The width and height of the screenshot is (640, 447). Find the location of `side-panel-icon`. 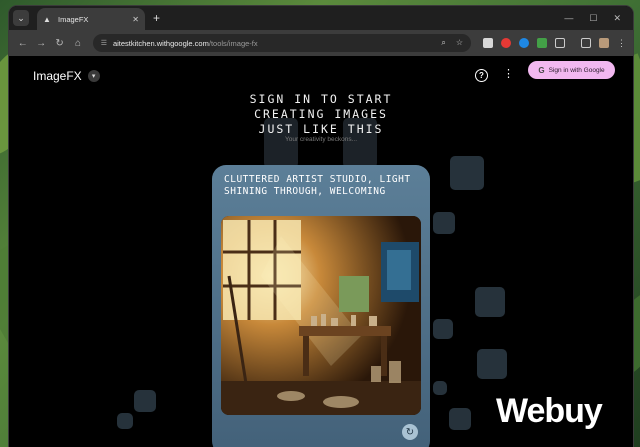

side-panel-icon is located at coordinates (586, 43).